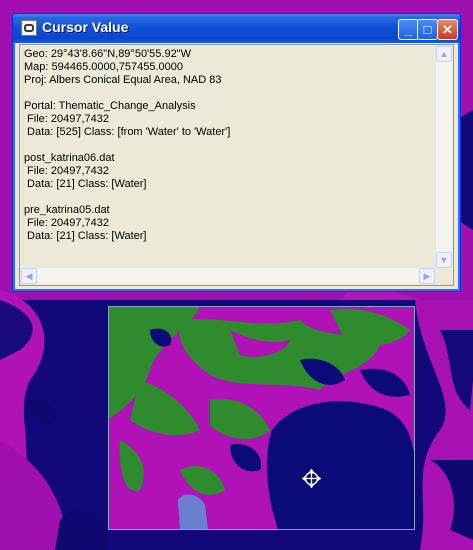 The width and height of the screenshot is (473, 550). I want to click on portal-file-line: File: 20497,7432, so click(67, 119).